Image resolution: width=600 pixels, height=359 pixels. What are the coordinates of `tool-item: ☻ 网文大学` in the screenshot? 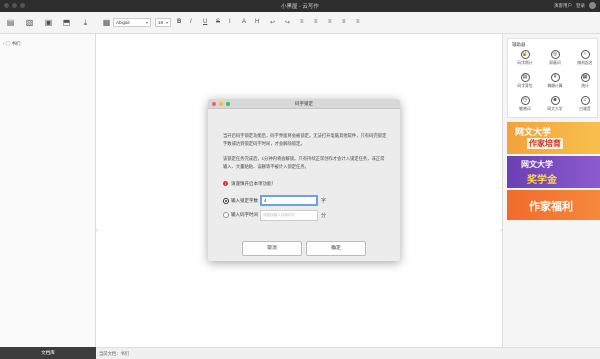 It's located at (555, 107).